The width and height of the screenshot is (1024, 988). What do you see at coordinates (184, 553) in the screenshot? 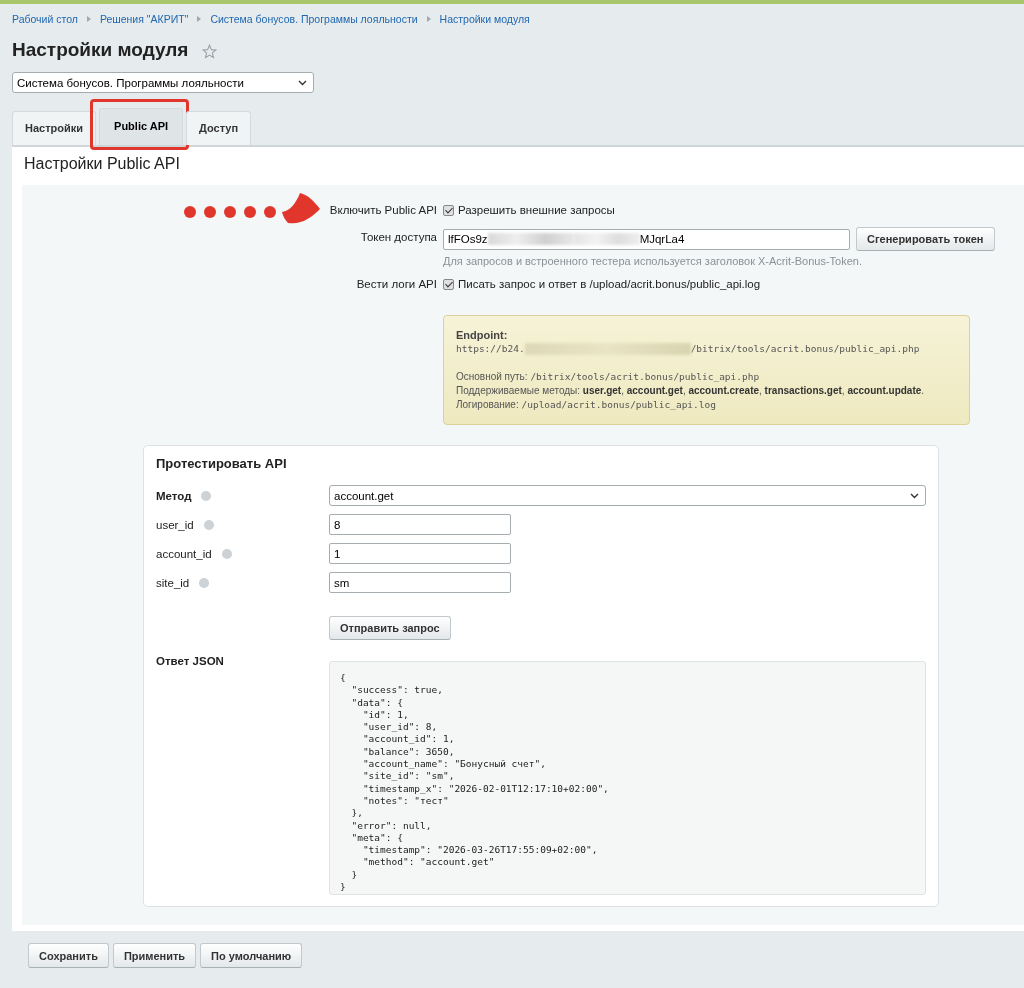
I see `field-label: account_id` at bounding box center [184, 553].